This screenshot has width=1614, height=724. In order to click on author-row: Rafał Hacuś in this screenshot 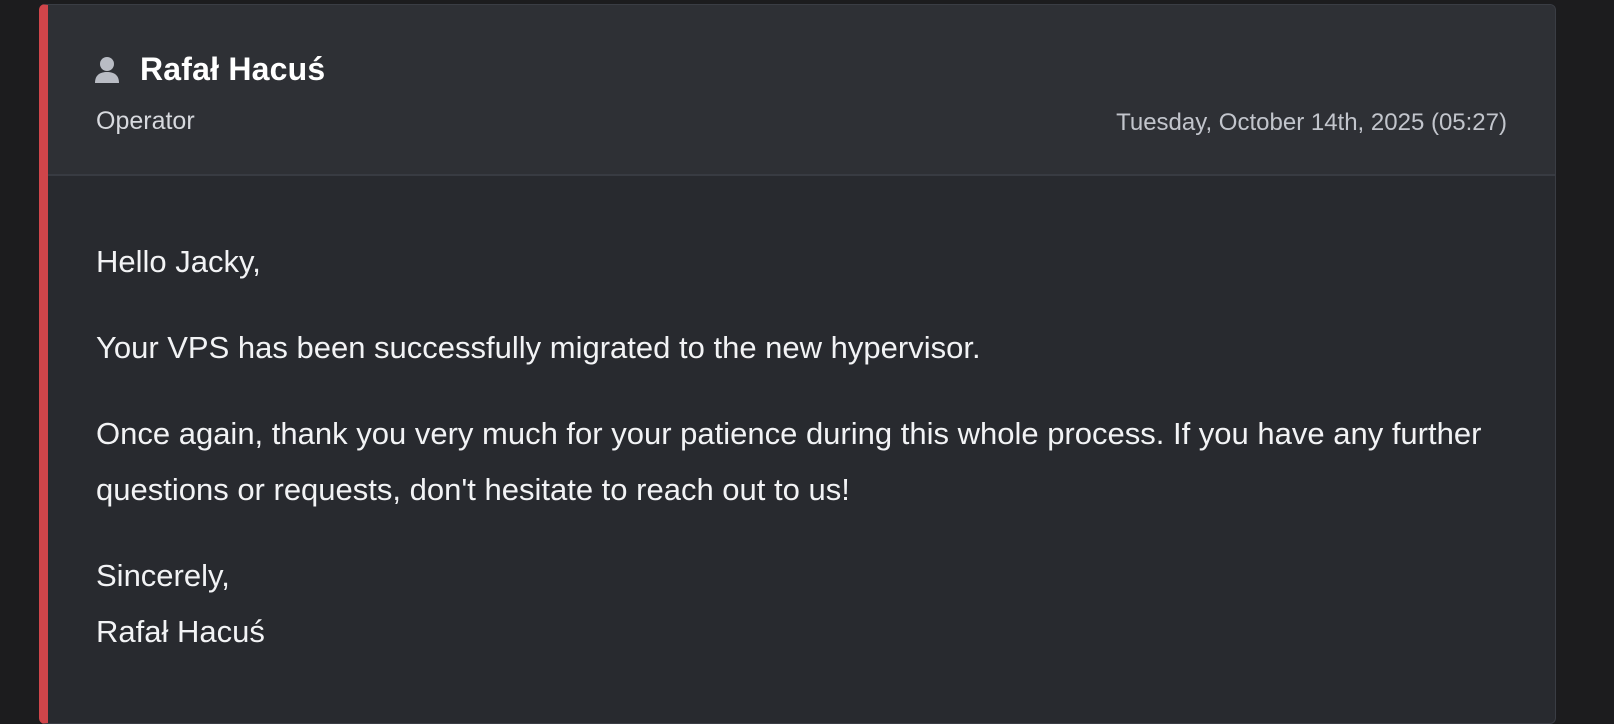, I will do `click(209, 69)`.